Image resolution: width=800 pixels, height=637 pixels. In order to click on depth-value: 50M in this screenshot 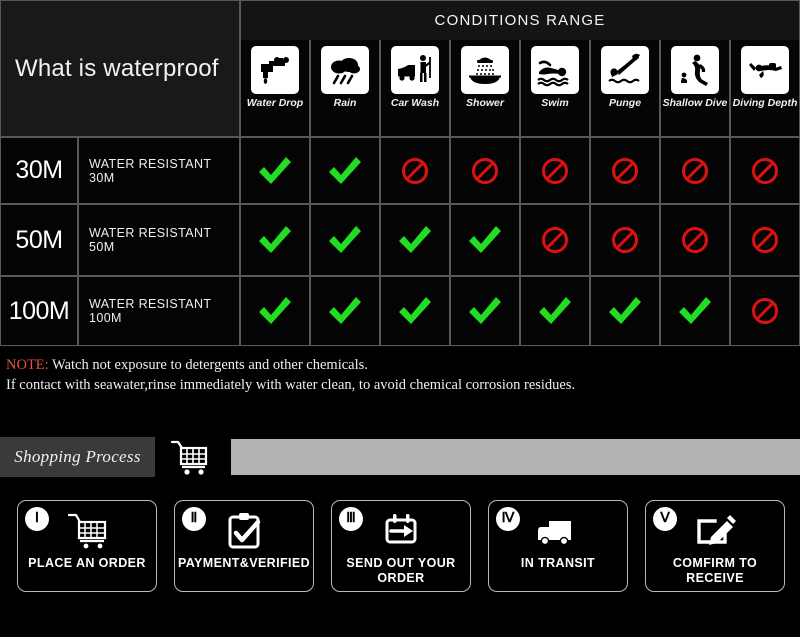, I will do `click(39, 239)`.